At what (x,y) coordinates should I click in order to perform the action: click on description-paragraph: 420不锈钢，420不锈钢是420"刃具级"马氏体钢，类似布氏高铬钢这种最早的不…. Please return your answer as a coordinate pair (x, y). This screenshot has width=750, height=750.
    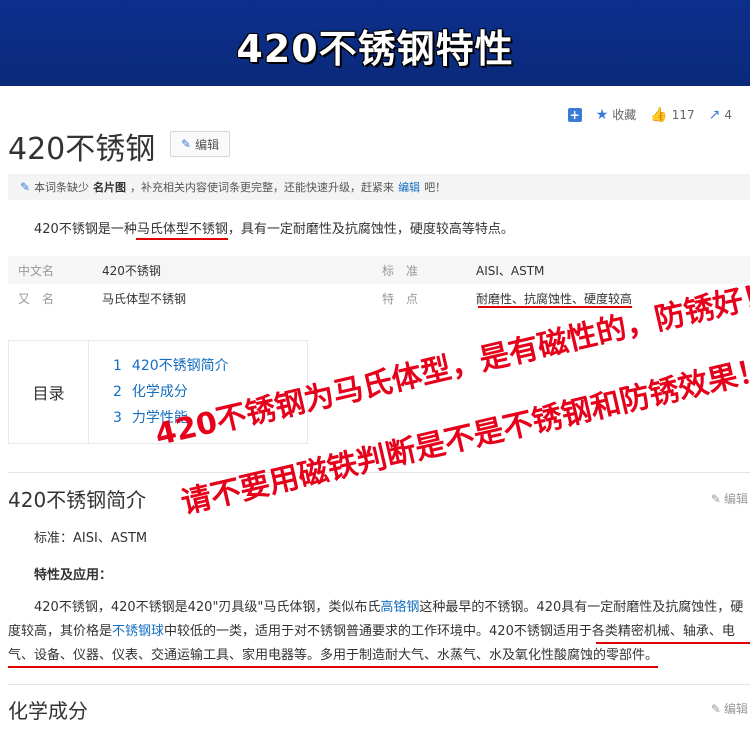
    Looking at the image, I should click on (379, 632).